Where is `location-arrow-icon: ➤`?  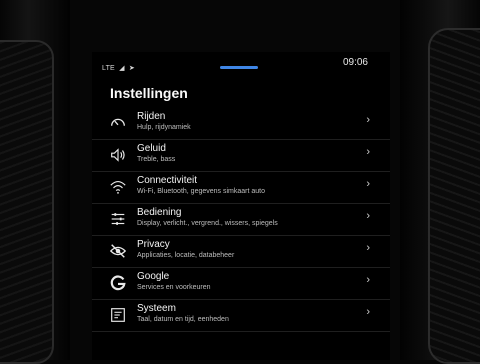 location-arrow-icon: ➤ is located at coordinates (131, 68).